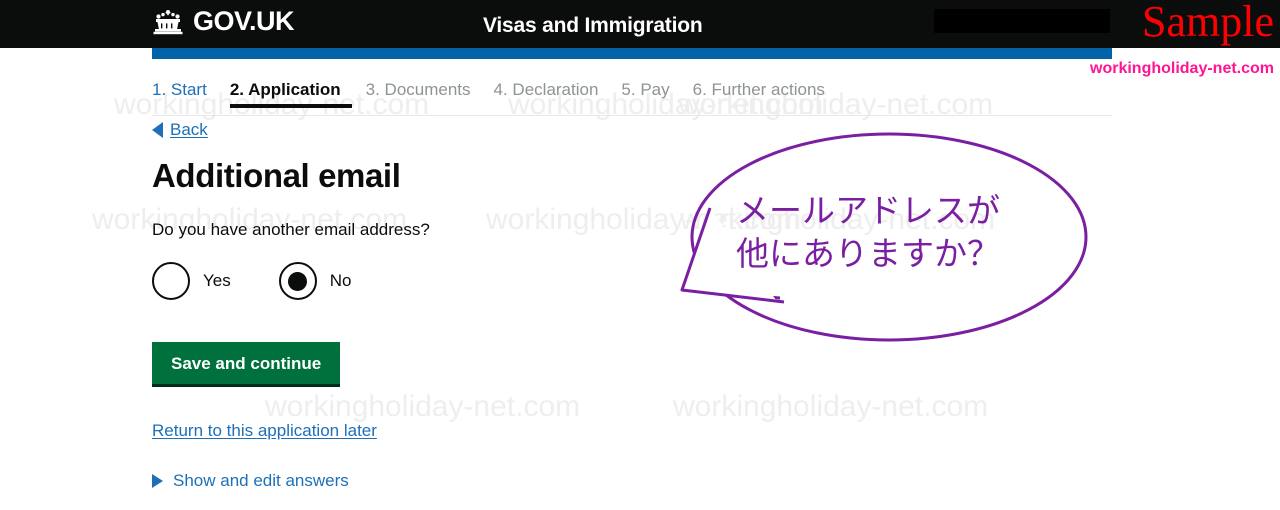  I want to click on radio-selected-dot, so click(298, 281).